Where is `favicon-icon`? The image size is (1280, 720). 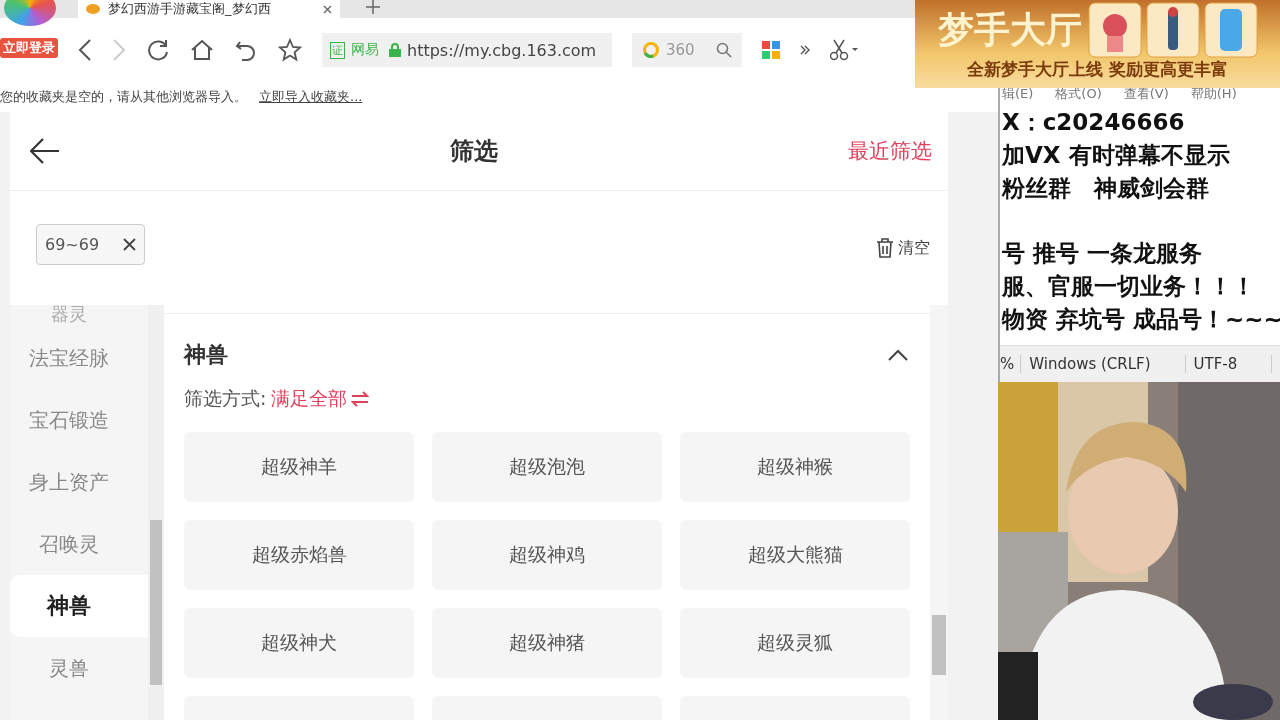 favicon-icon is located at coordinates (93, 9).